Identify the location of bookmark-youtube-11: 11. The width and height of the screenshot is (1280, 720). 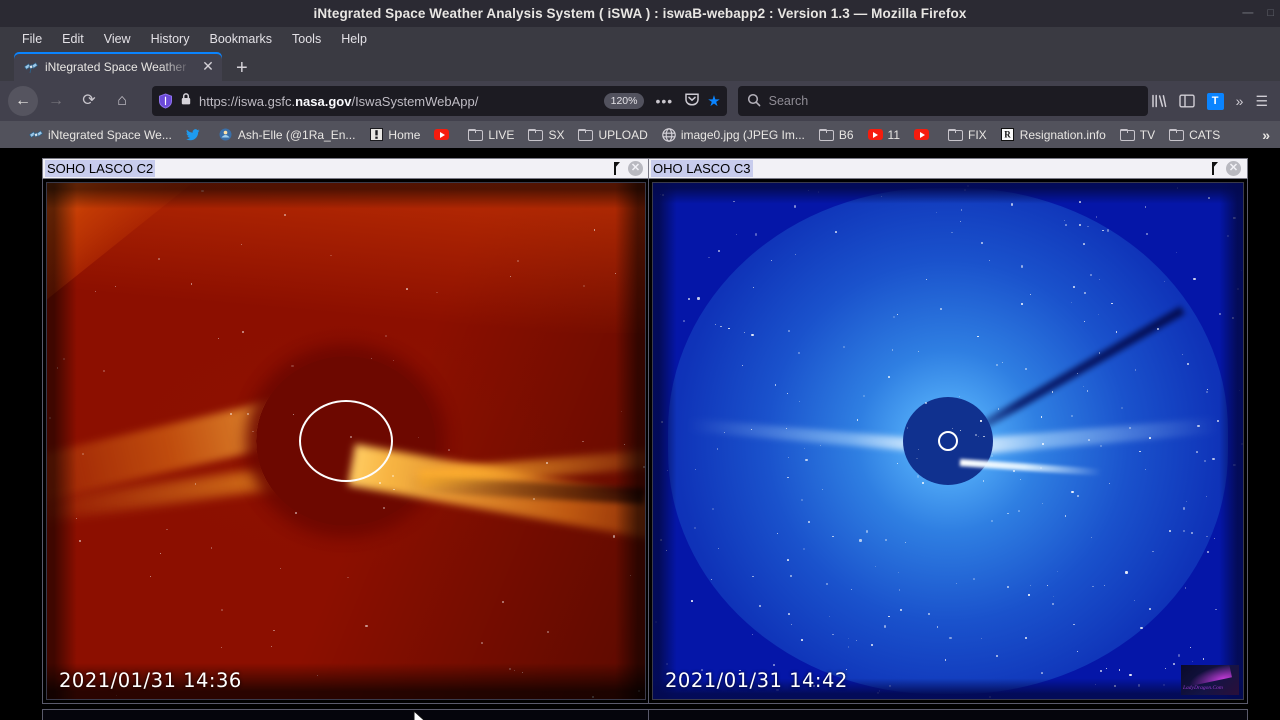
(884, 135).